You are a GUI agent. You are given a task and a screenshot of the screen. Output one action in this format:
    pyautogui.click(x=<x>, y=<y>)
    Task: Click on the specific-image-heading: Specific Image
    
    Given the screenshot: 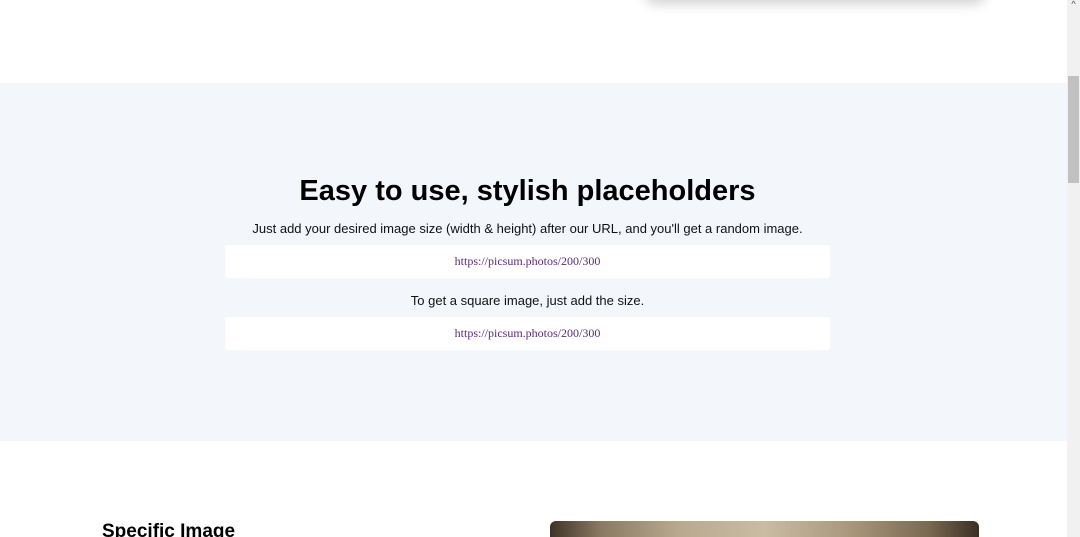 What is the action you would take?
    pyautogui.click(x=169, y=529)
    